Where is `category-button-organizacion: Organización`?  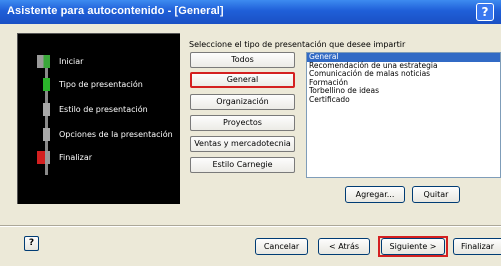
category-button-organizacion: Organización is located at coordinates (242, 102).